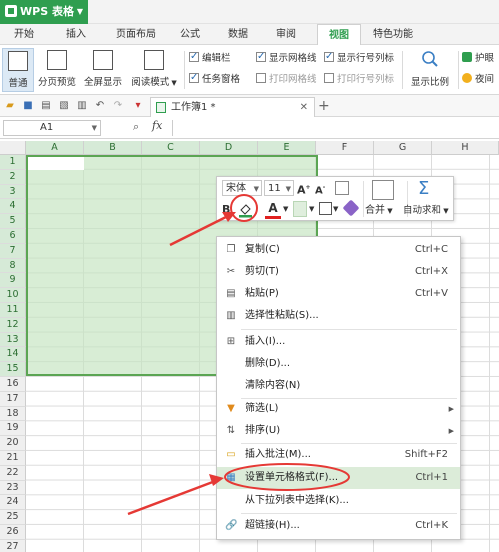 This screenshot has height=552, width=499. What do you see at coordinates (13, 488) in the screenshot?
I see `row-header: 23` at bounding box center [13, 488].